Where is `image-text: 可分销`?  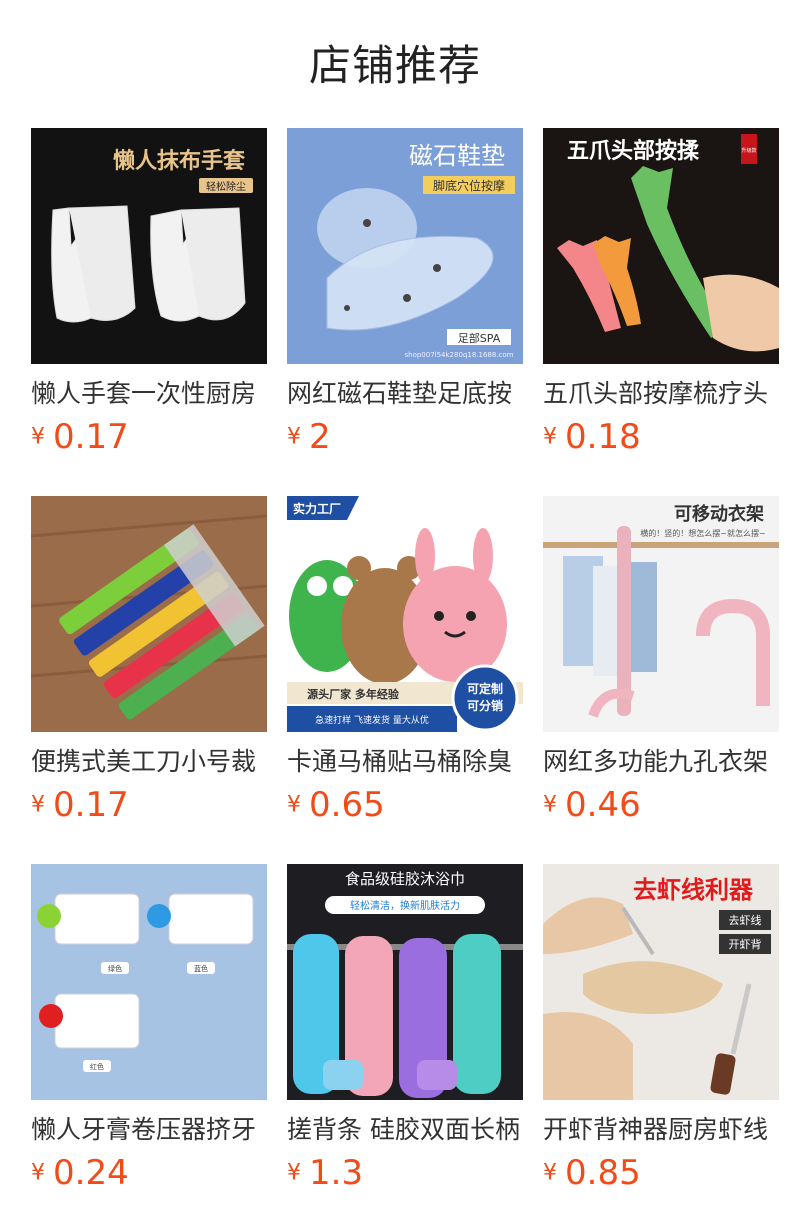
image-text: 可分销 is located at coordinates (485, 705).